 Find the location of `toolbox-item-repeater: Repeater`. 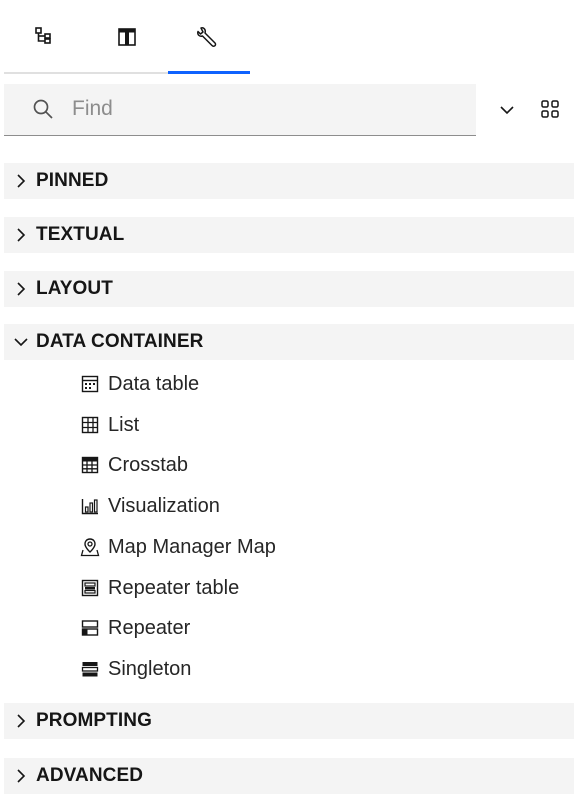

toolbox-item-repeater: Repeater is located at coordinates (135, 628).